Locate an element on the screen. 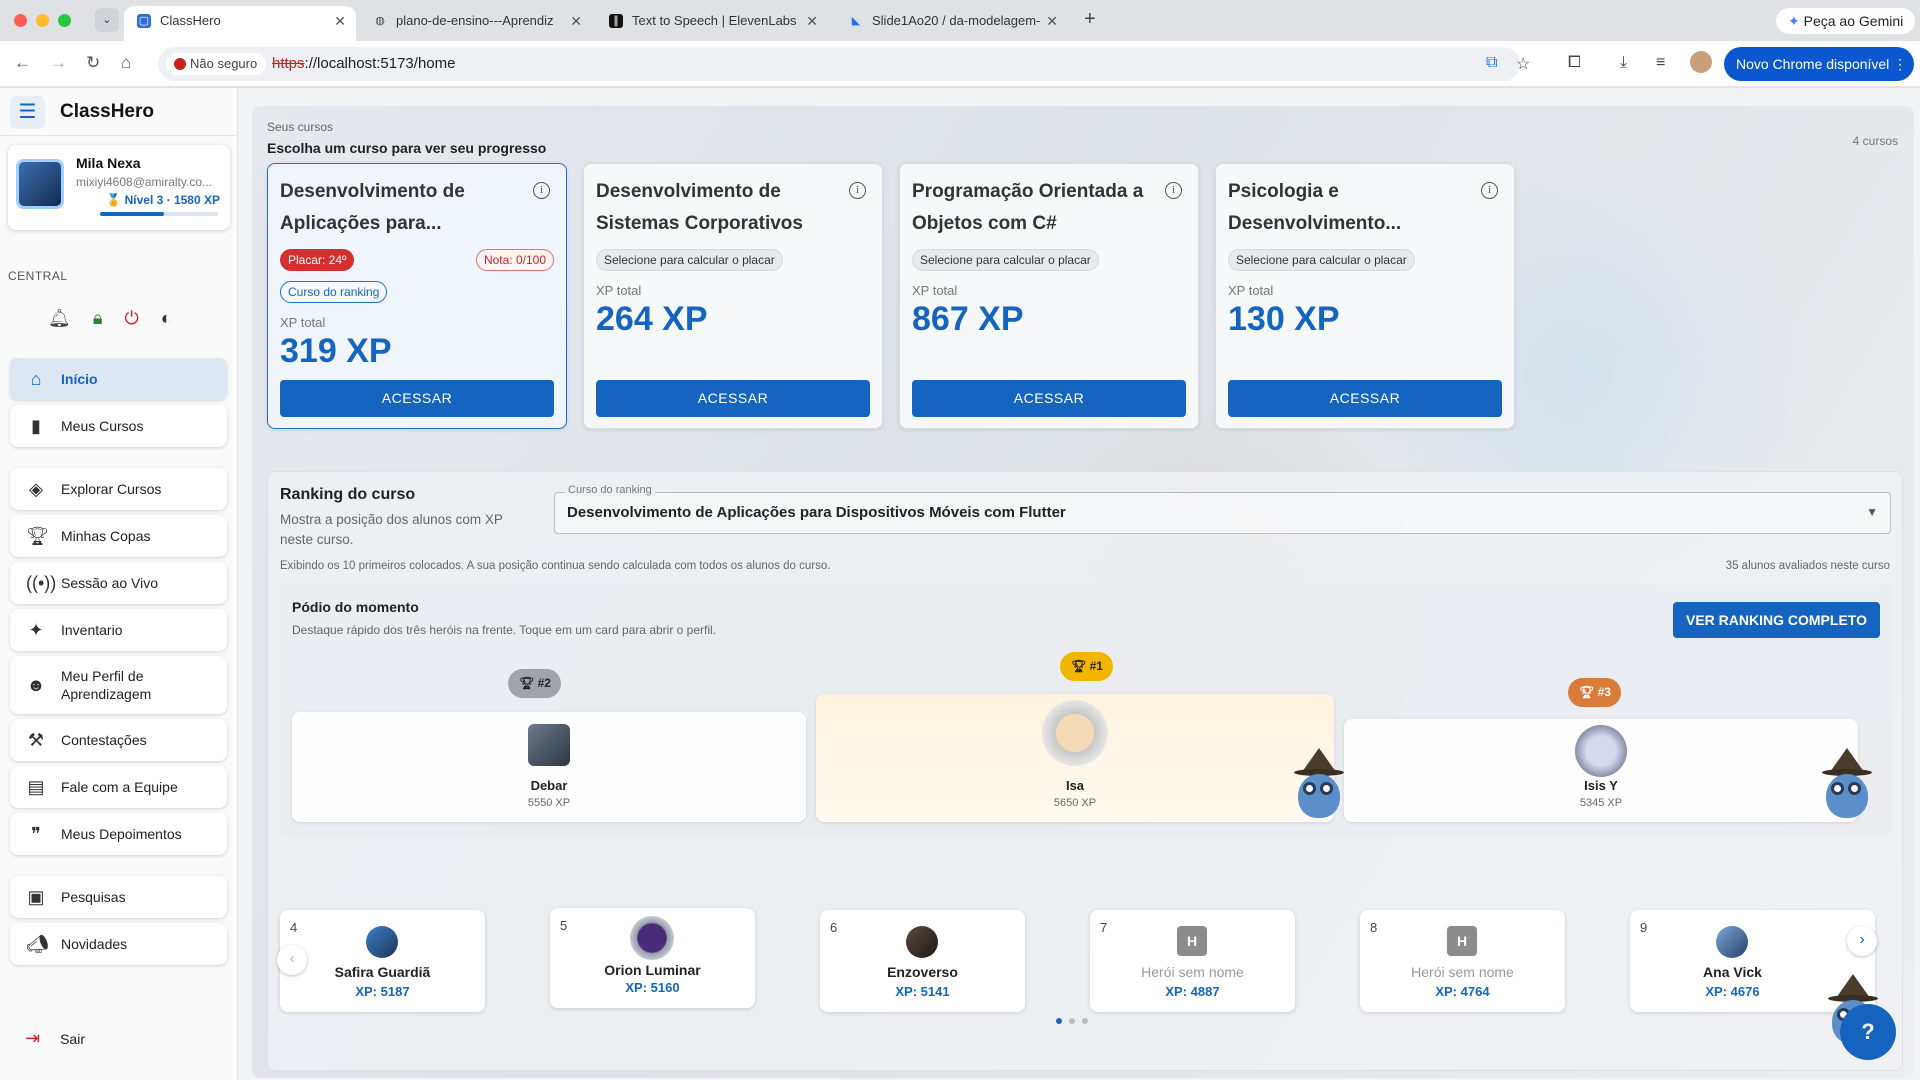  window-controls is located at coordinates (42, 20).